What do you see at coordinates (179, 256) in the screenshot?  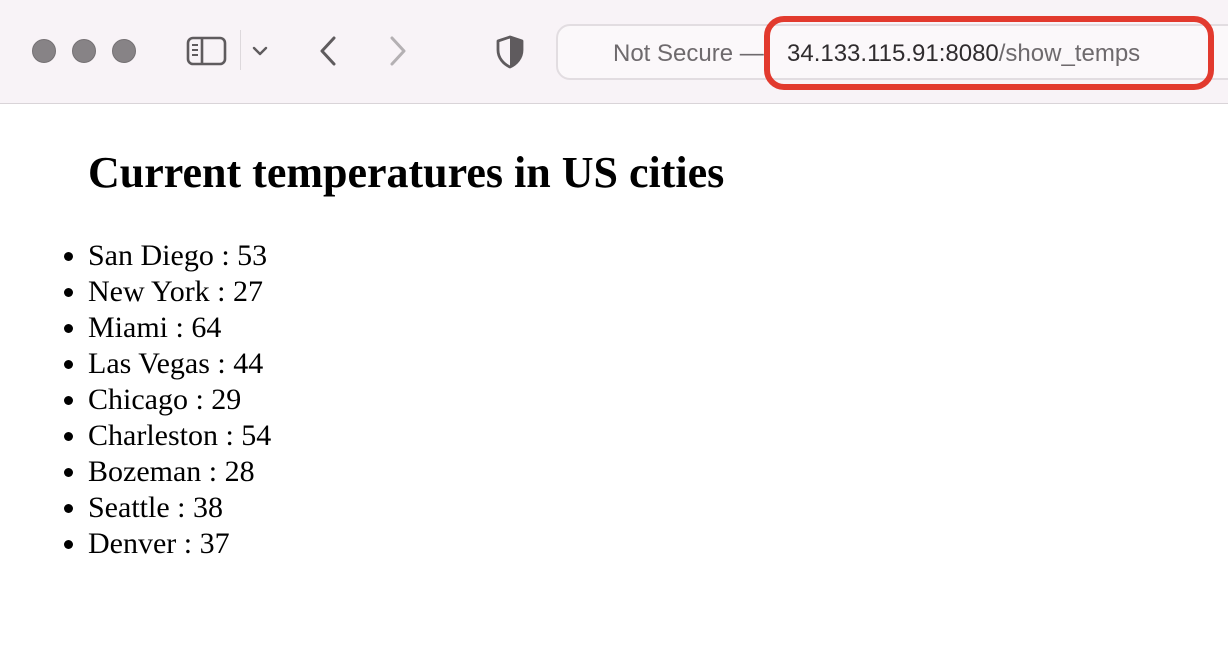 I see `list-item: San Diego : 53` at bounding box center [179, 256].